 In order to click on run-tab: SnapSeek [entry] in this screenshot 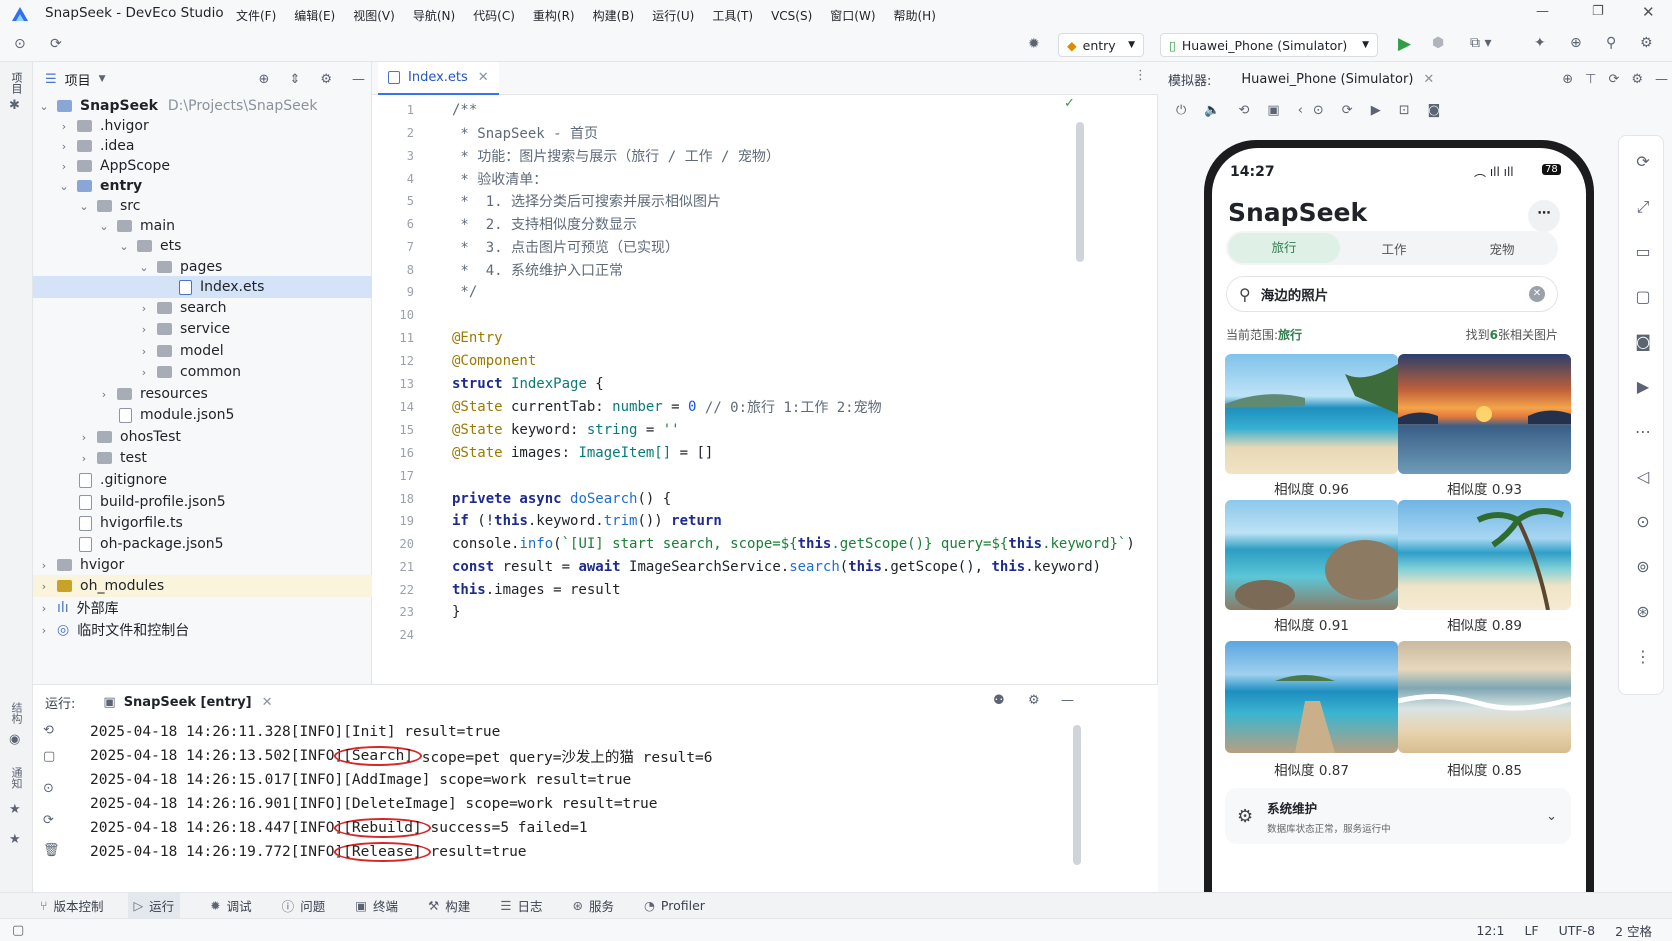, I will do `click(188, 702)`.